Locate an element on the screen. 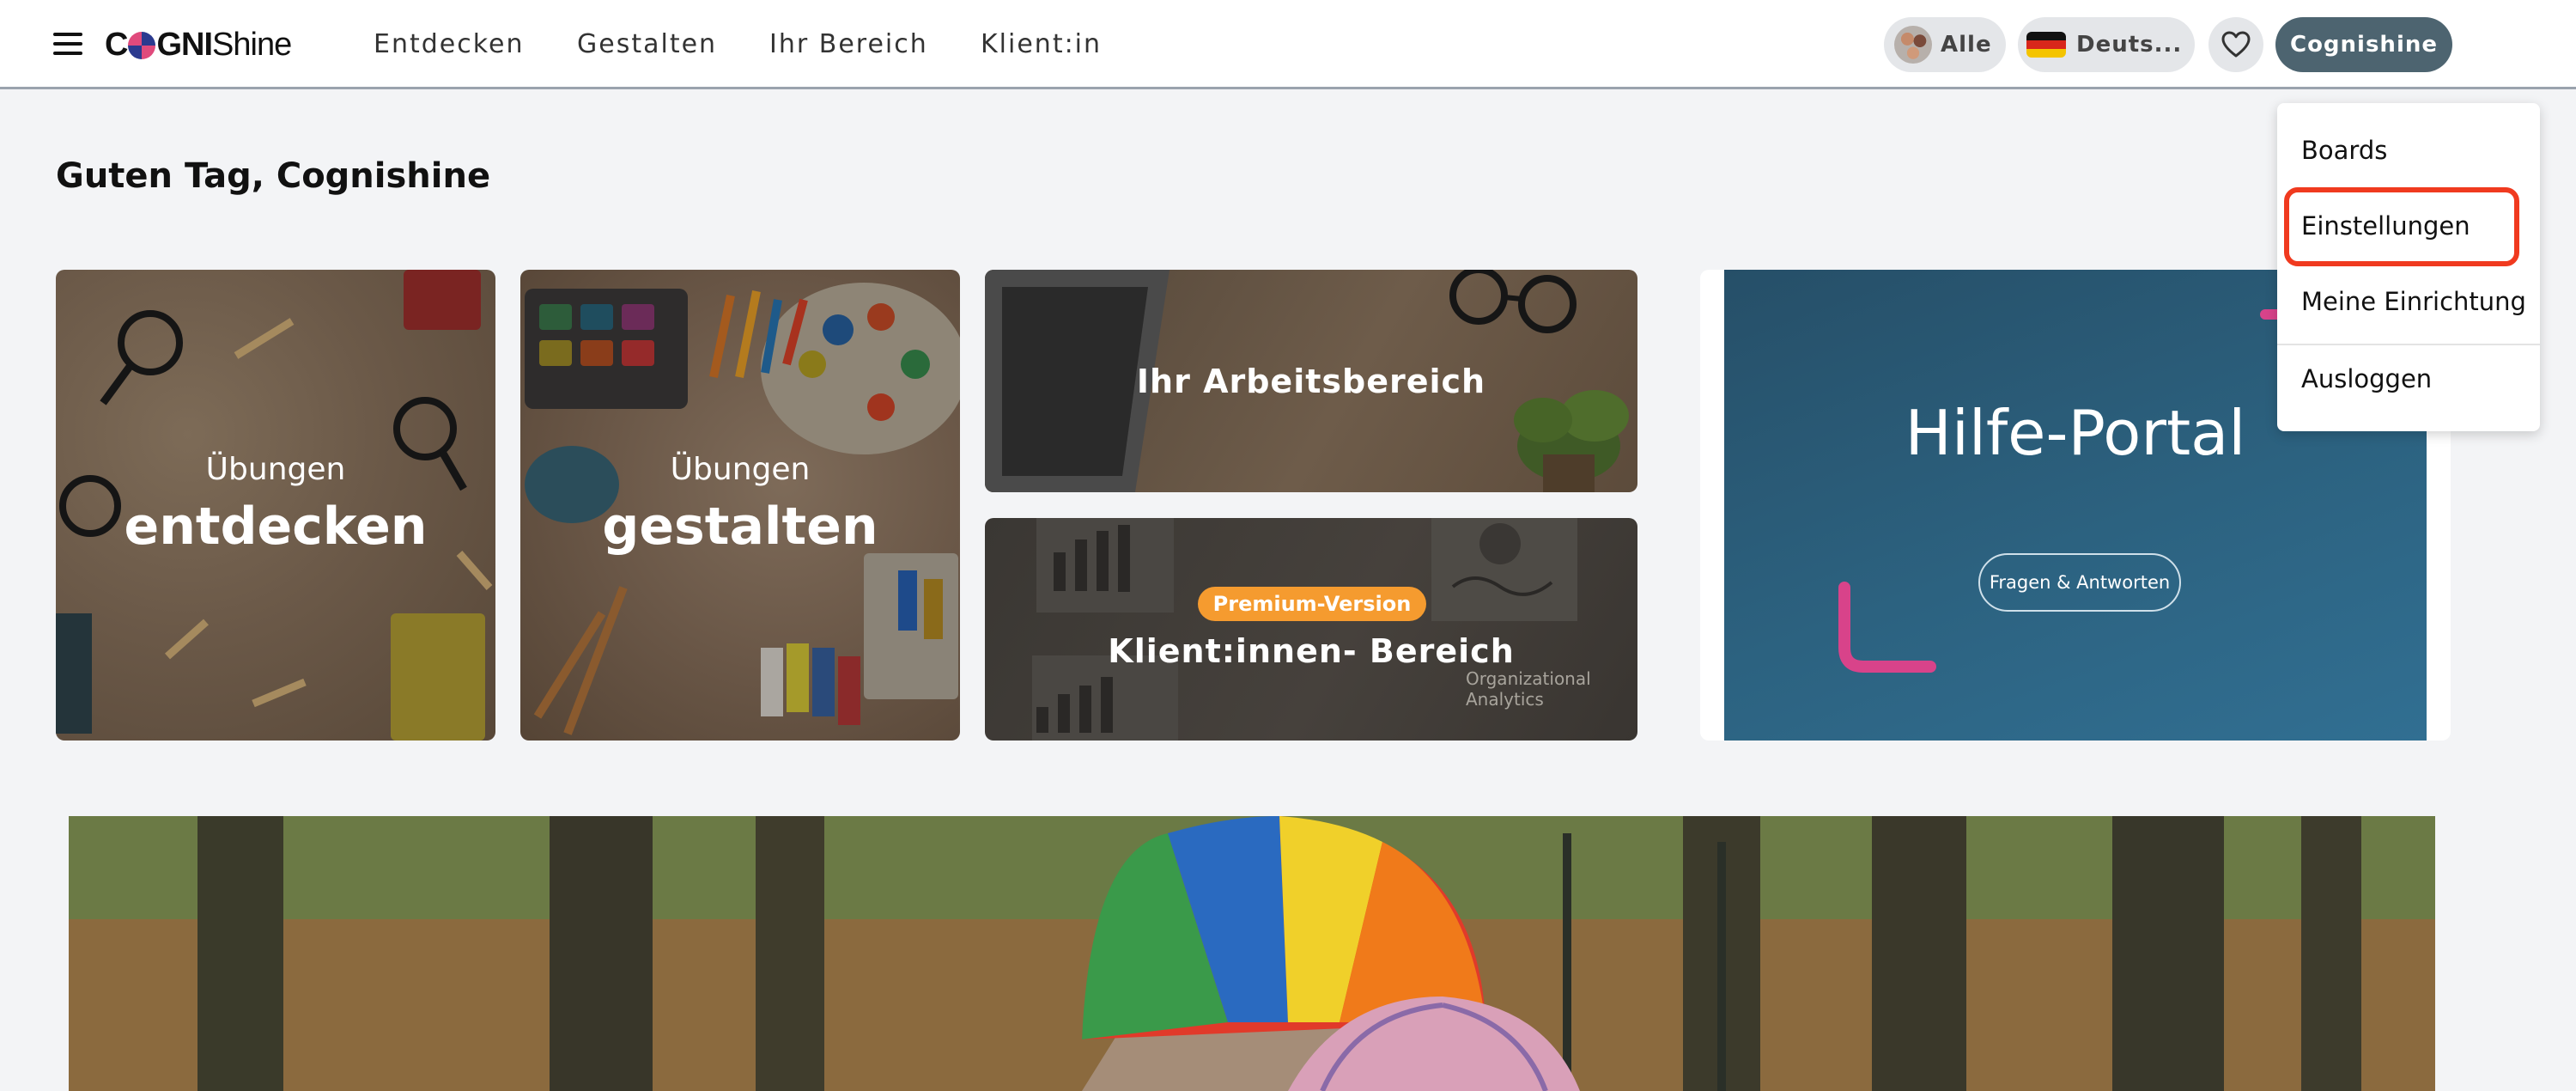  logo-mark-icon is located at coordinates (142, 45).